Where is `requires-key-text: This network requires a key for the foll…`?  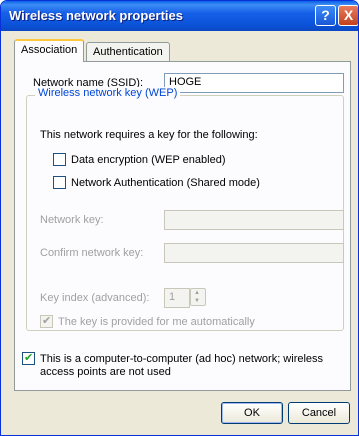
requires-key-text: This network requires a key for the foll… is located at coordinates (149, 135).